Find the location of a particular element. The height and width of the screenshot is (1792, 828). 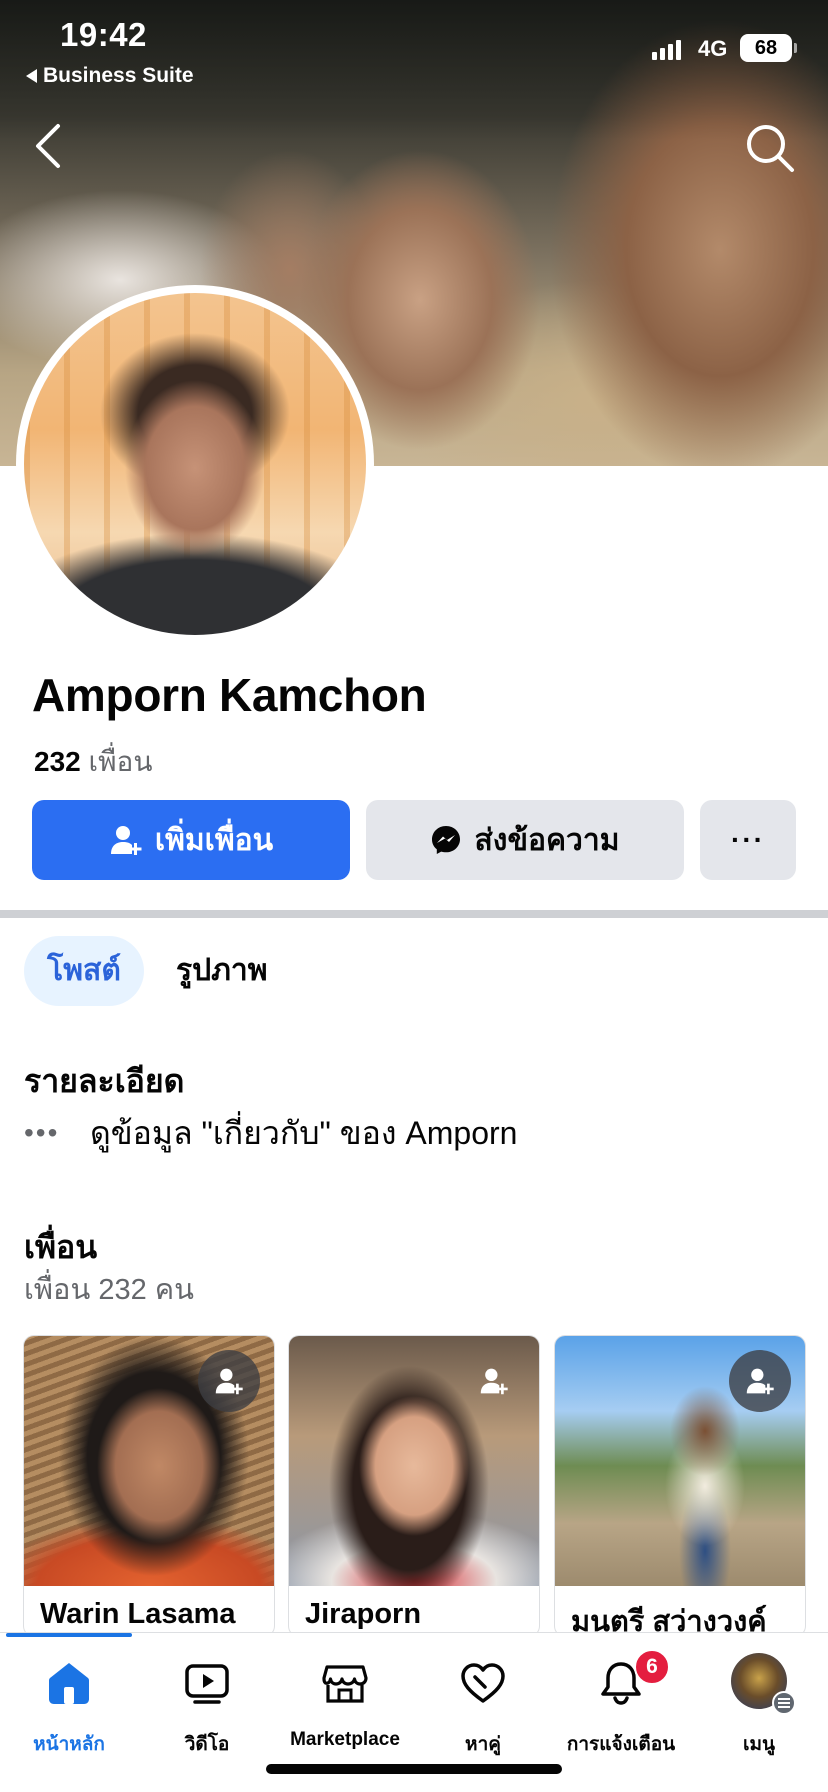

signal-icon is located at coordinates (666, 49).